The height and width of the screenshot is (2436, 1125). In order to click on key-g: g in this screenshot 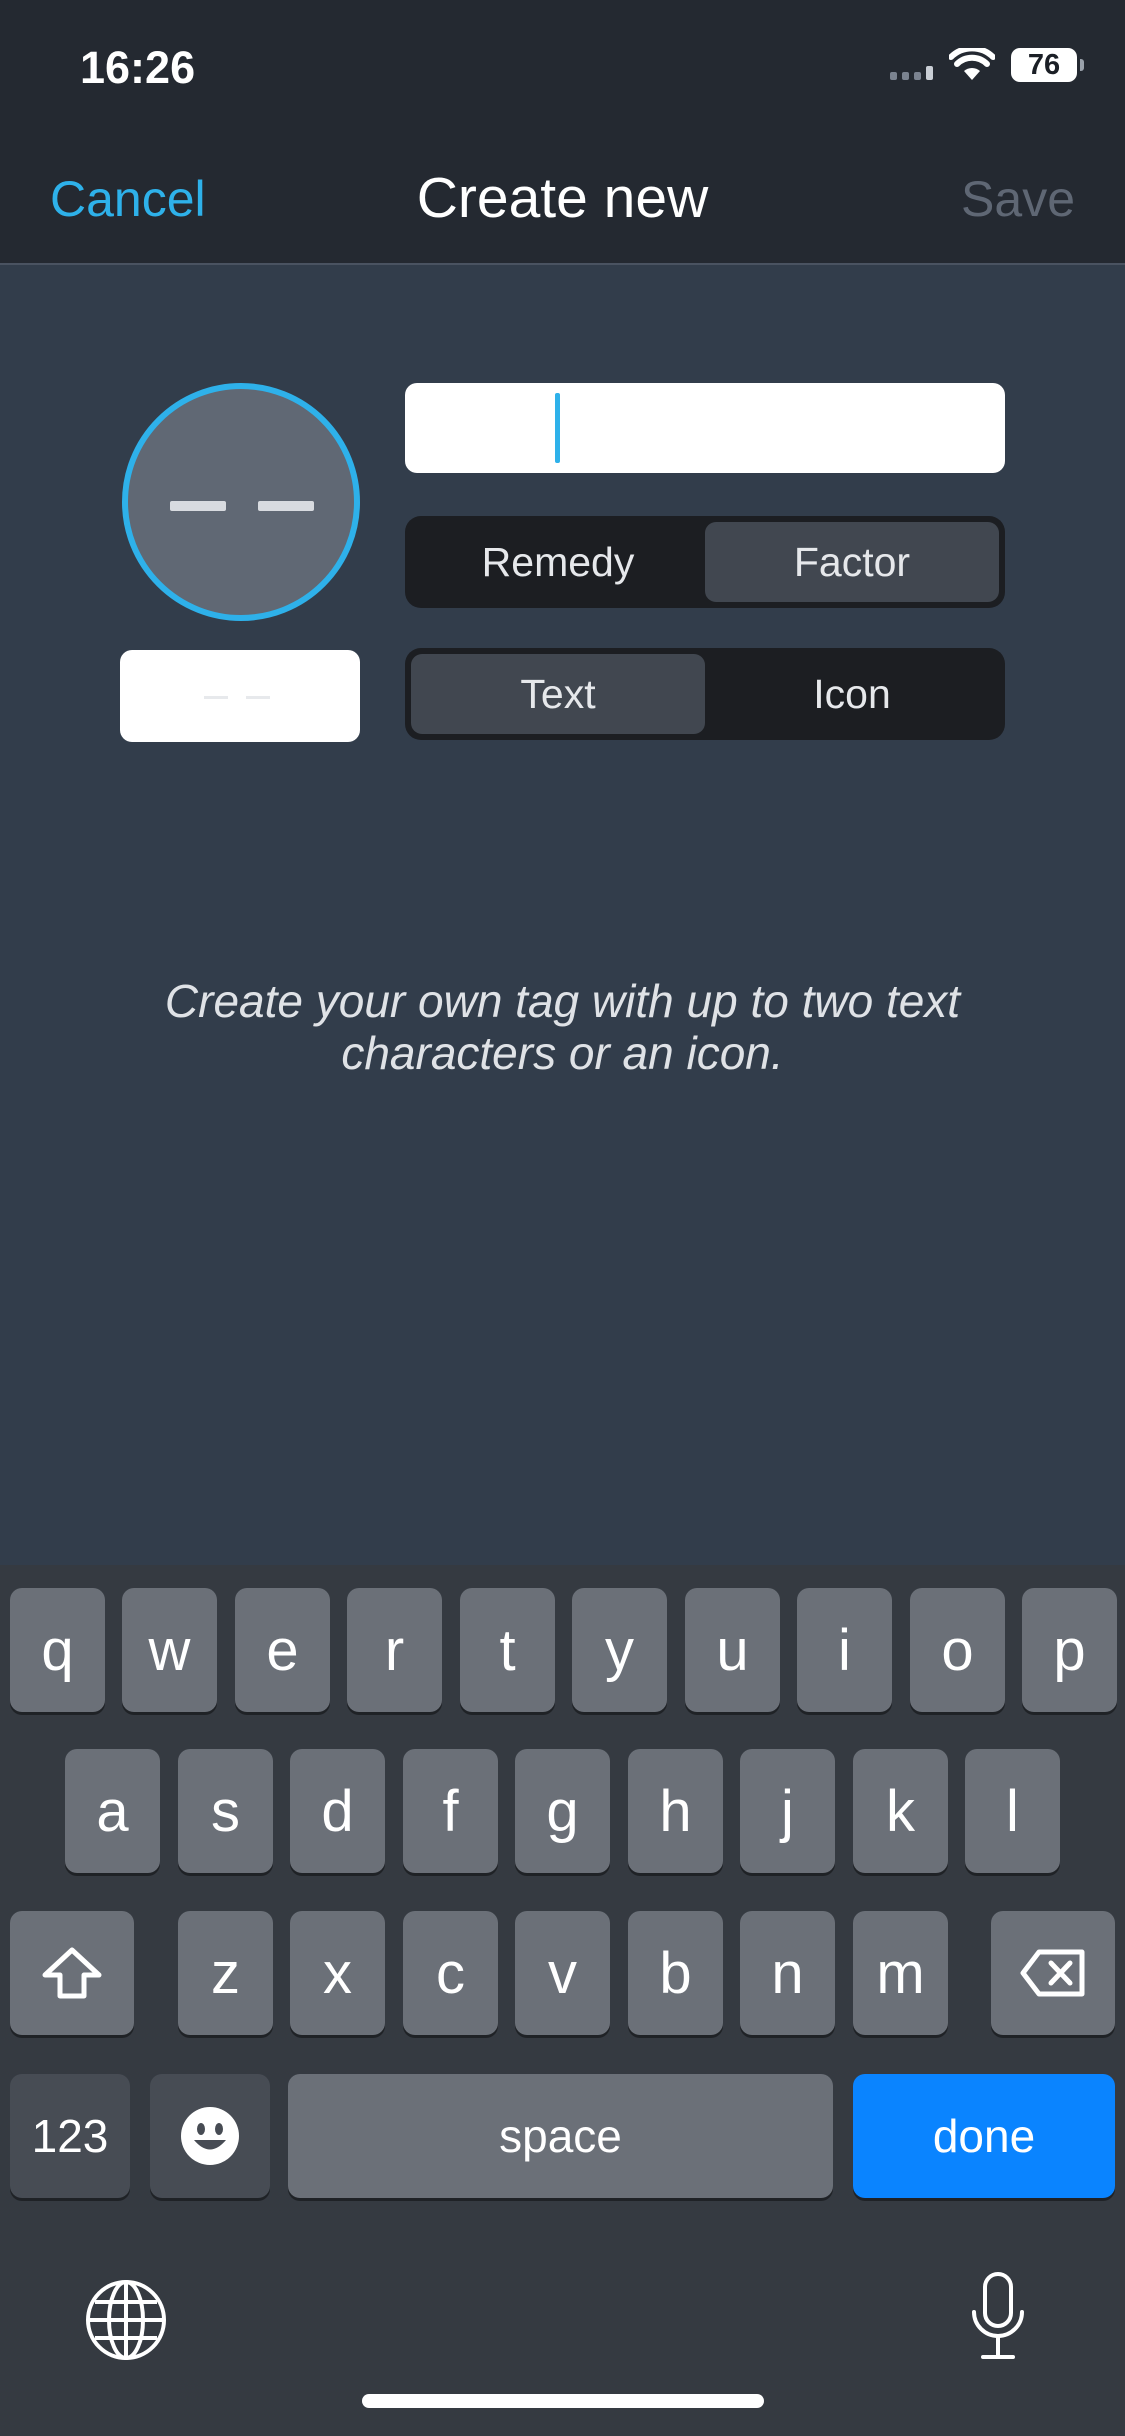, I will do `click(562, 1811)`.